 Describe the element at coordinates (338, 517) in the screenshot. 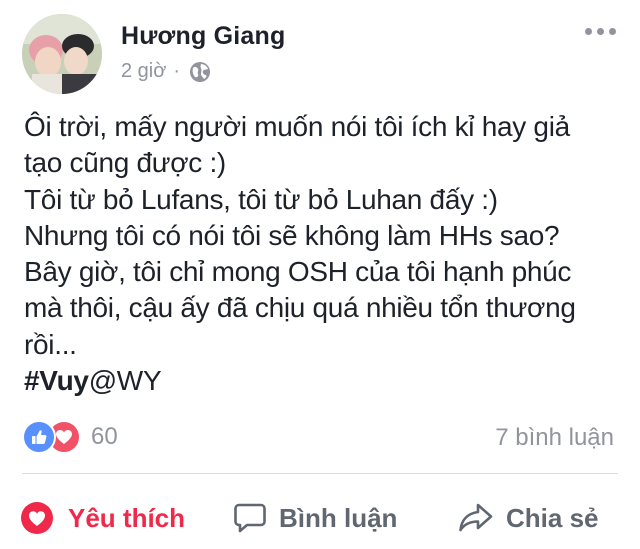

I see `comment-button-label: Bình luận` at that location.